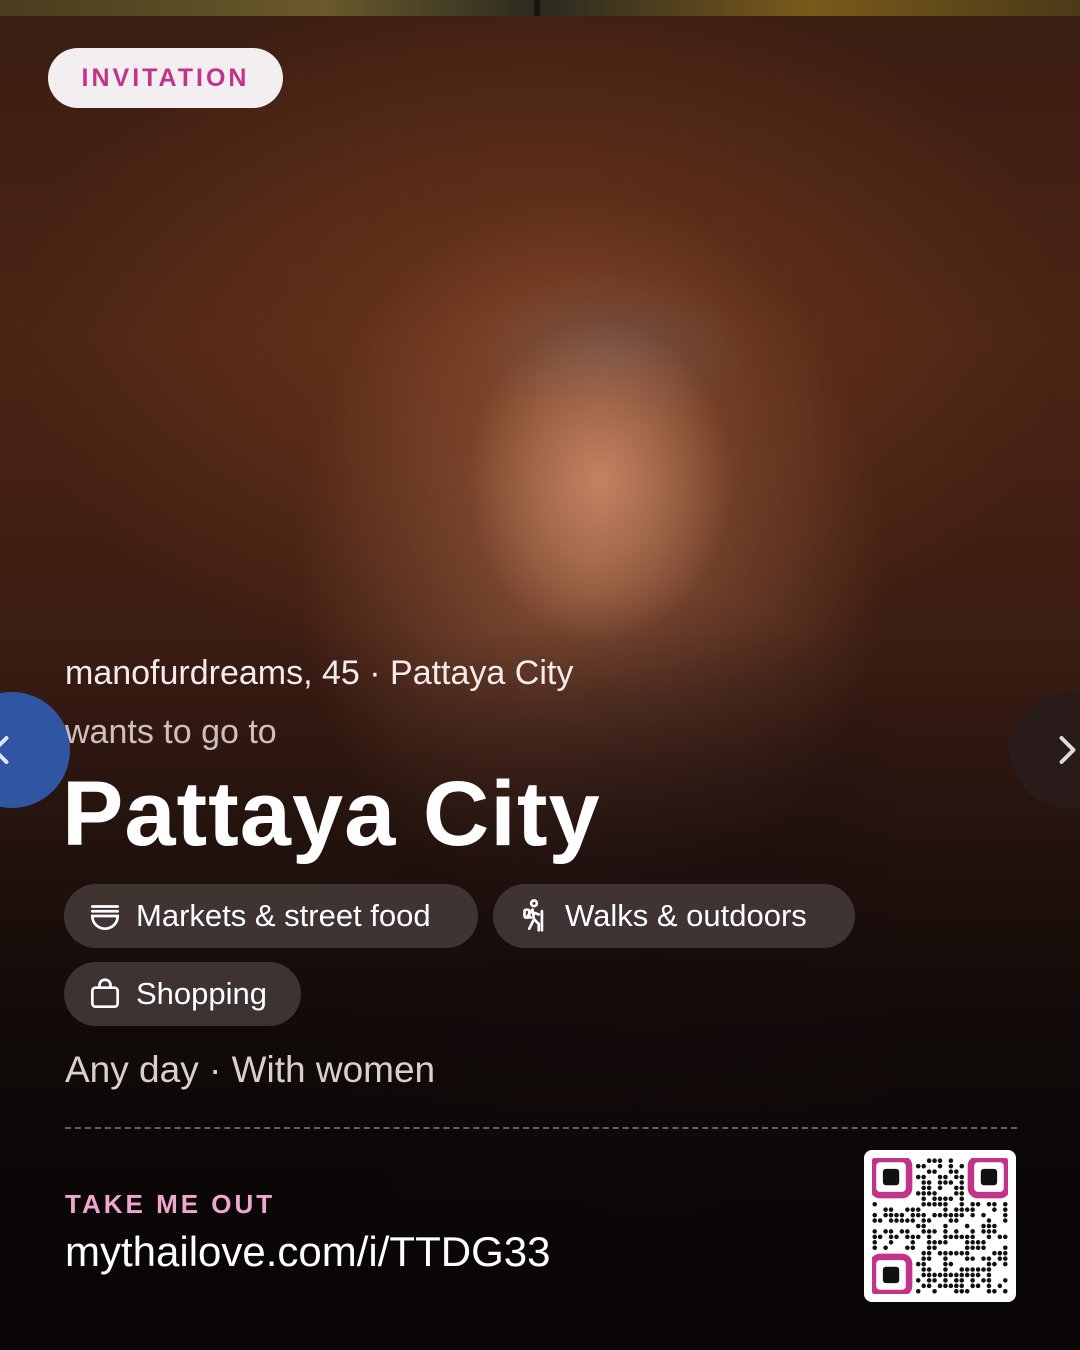  What do you see at coordinates (319, 673) in the screenshot?
I see `host-info: manofurdreams, 45 · Pattaya City` at bounding box center [319, 673].